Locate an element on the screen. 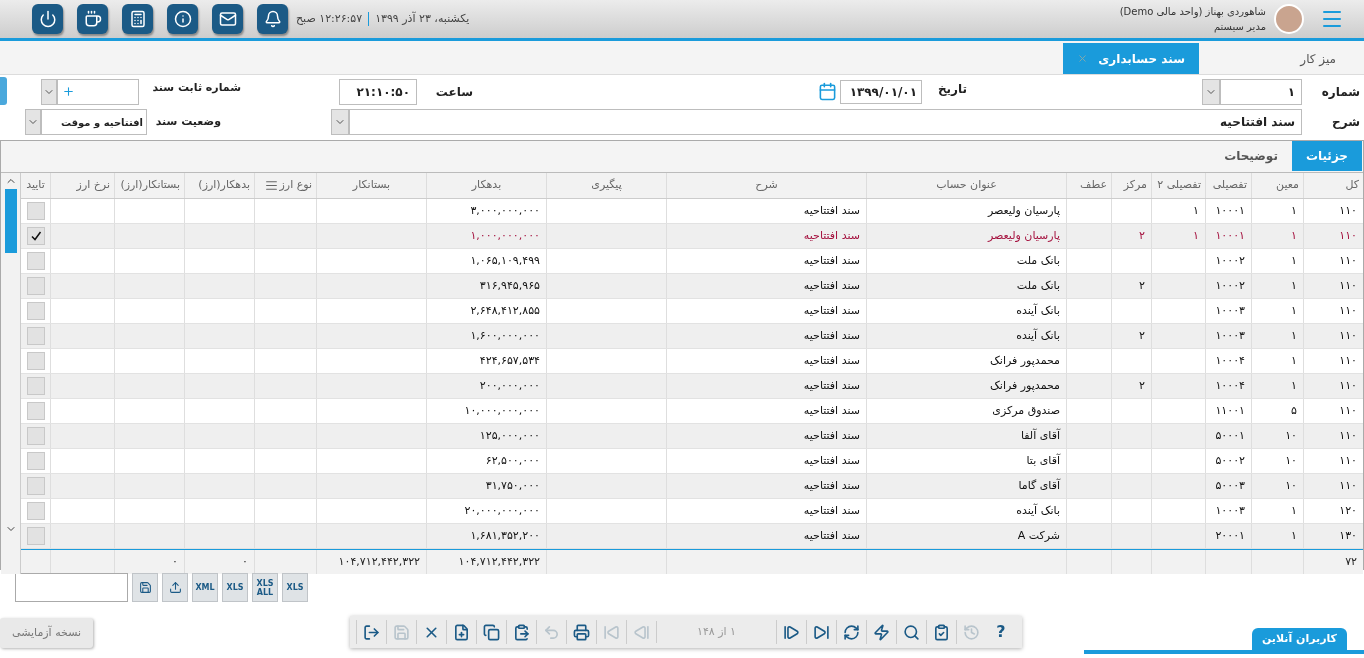 This screenshot has width=1364, height=658. column-header: پیگیری is located at coordinates (606, 185).